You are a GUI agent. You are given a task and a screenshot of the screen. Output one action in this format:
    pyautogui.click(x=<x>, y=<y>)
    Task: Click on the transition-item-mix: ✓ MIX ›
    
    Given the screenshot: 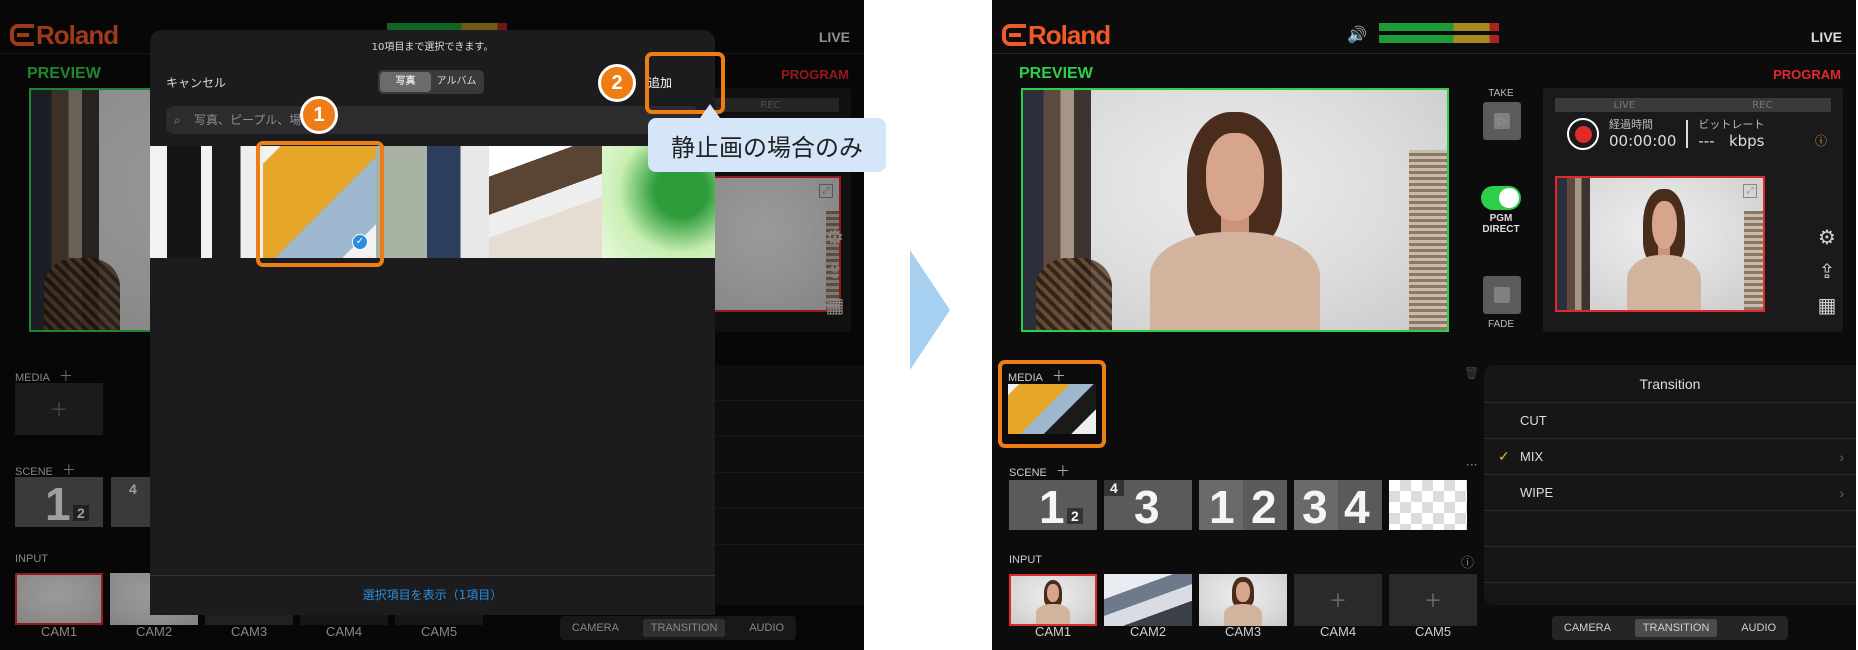 What is the action you would take?
    pyautogui.click(x=1670, y=457)
    